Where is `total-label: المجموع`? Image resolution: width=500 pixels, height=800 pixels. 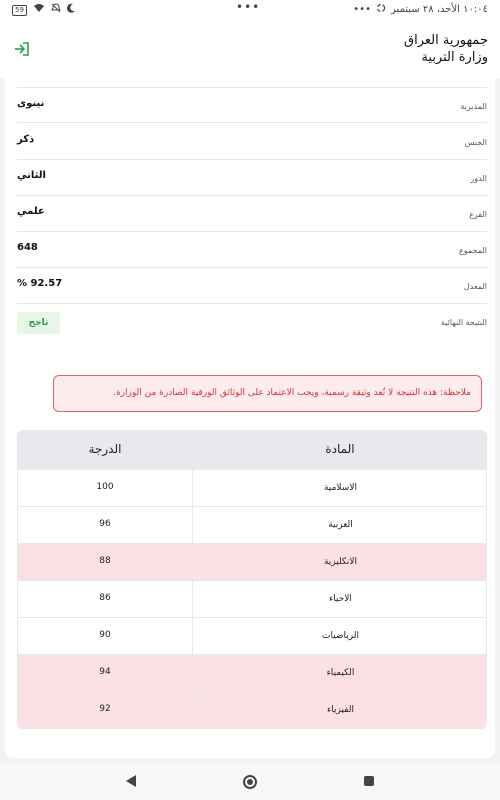
total-label: المجموع is located at coordinates (473, 250).